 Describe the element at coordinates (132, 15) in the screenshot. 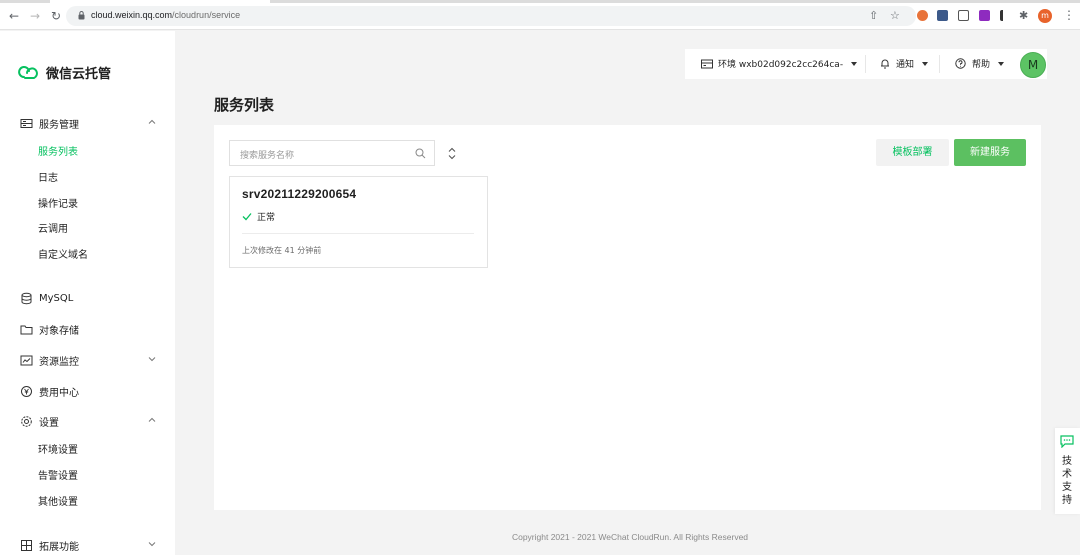

I see `url-host: cloud.weixin.qq.com` at that location.